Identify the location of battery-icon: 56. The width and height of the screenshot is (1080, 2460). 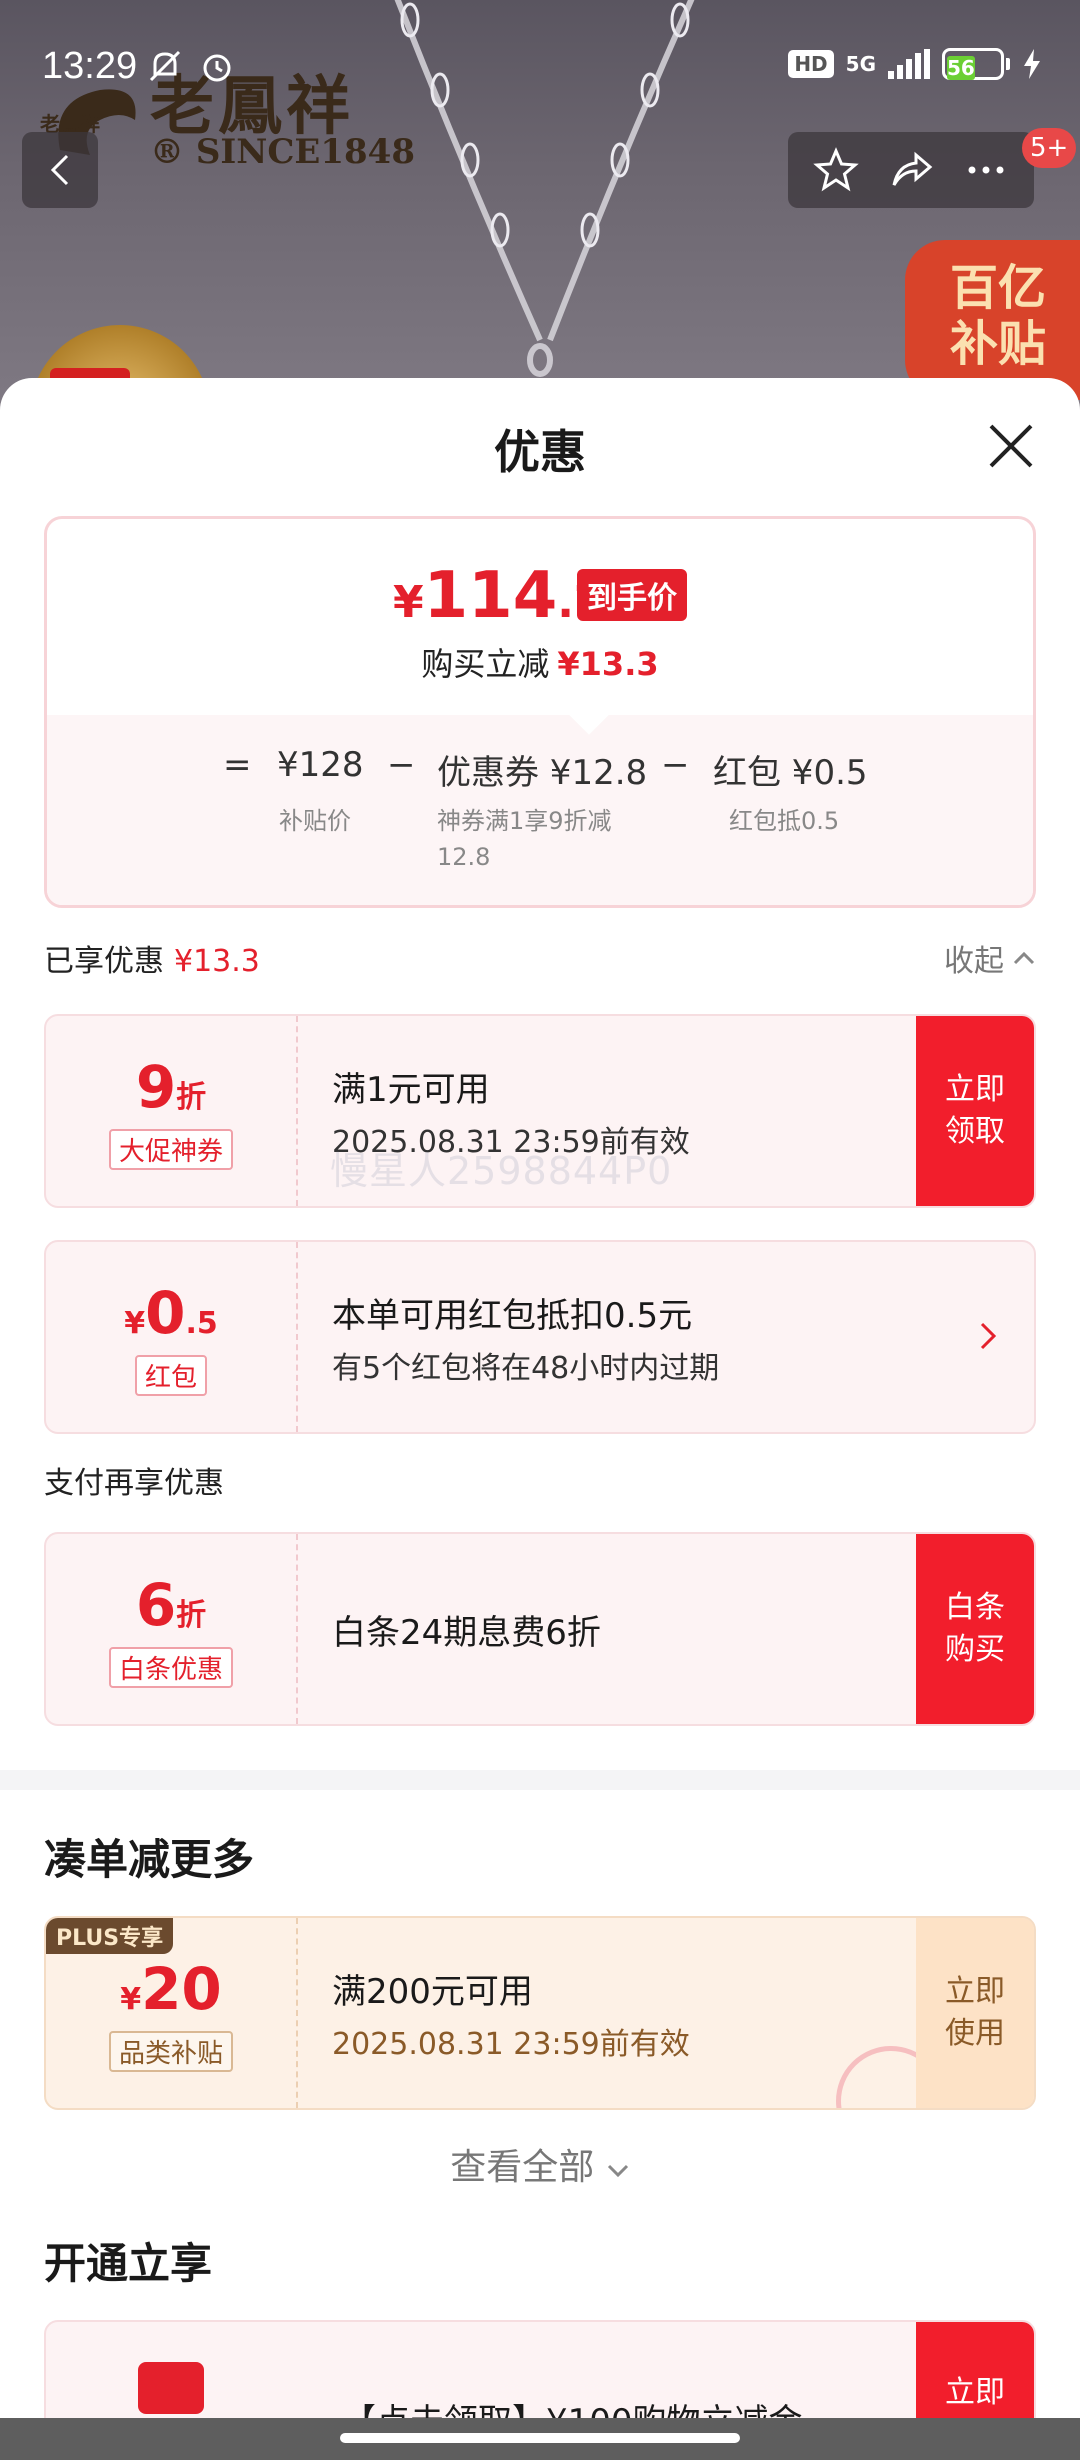
(976, 64).